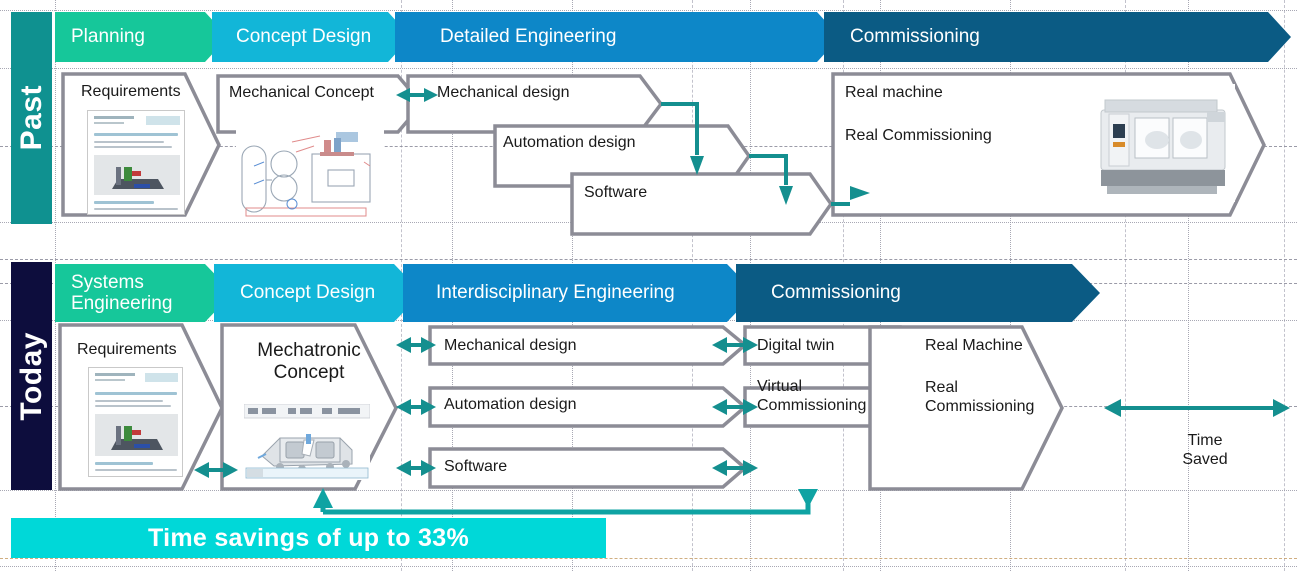 This screenshot has height=571, width=1297. What do you see at coordinates (974, 345) in the screenshot?
I see `today-label-real-machine: Real Machine` at bounding box center [974, 345].